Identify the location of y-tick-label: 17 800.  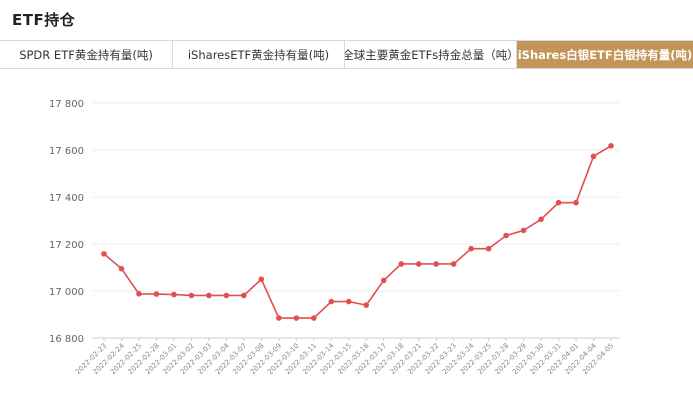
(66, 104).